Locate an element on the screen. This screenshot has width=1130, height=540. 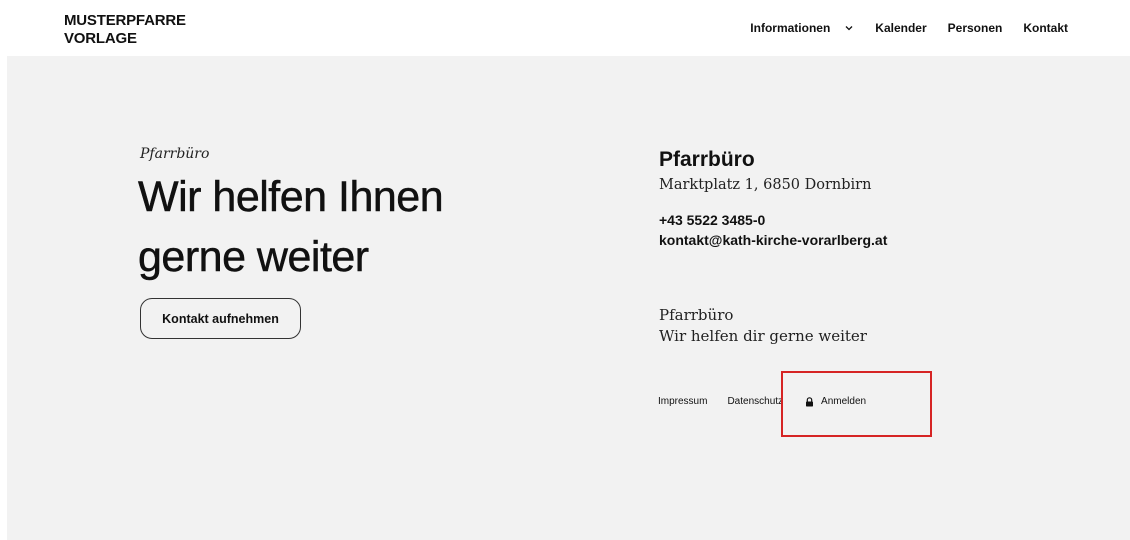
site-logo: MUSTERPFARRE VORLAGE is located at coordinates (125, 30).